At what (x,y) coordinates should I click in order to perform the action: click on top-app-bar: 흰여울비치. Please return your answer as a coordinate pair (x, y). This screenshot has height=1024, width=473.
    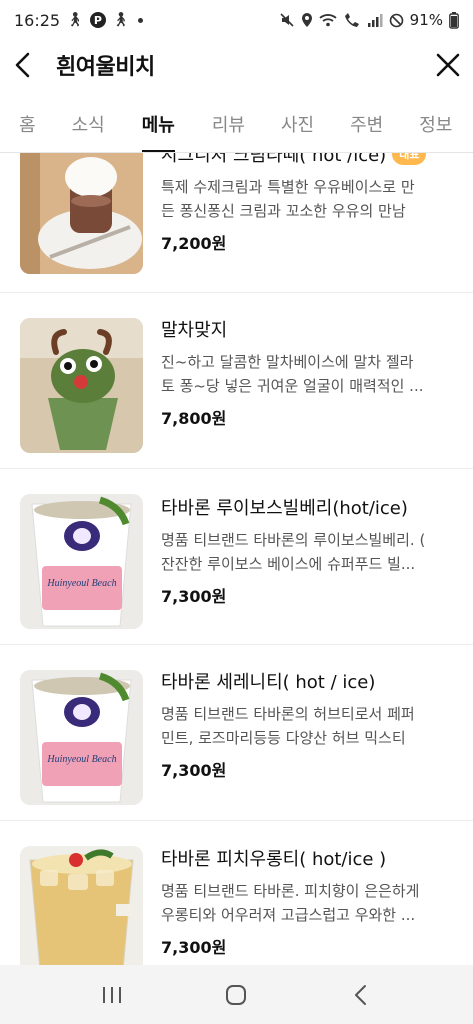
    Looking at the image, I should click on (236, 65).